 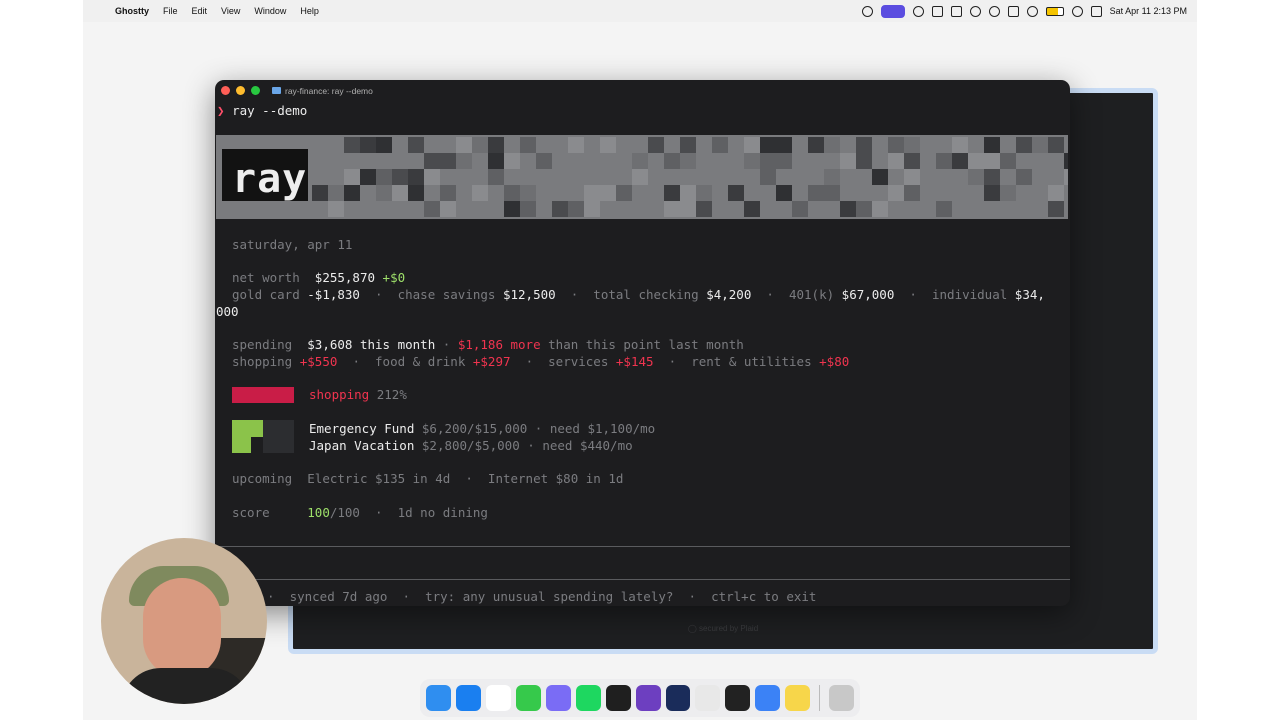 I want to click on menu-app-name: Ghostty, so click(x=134, y=11).